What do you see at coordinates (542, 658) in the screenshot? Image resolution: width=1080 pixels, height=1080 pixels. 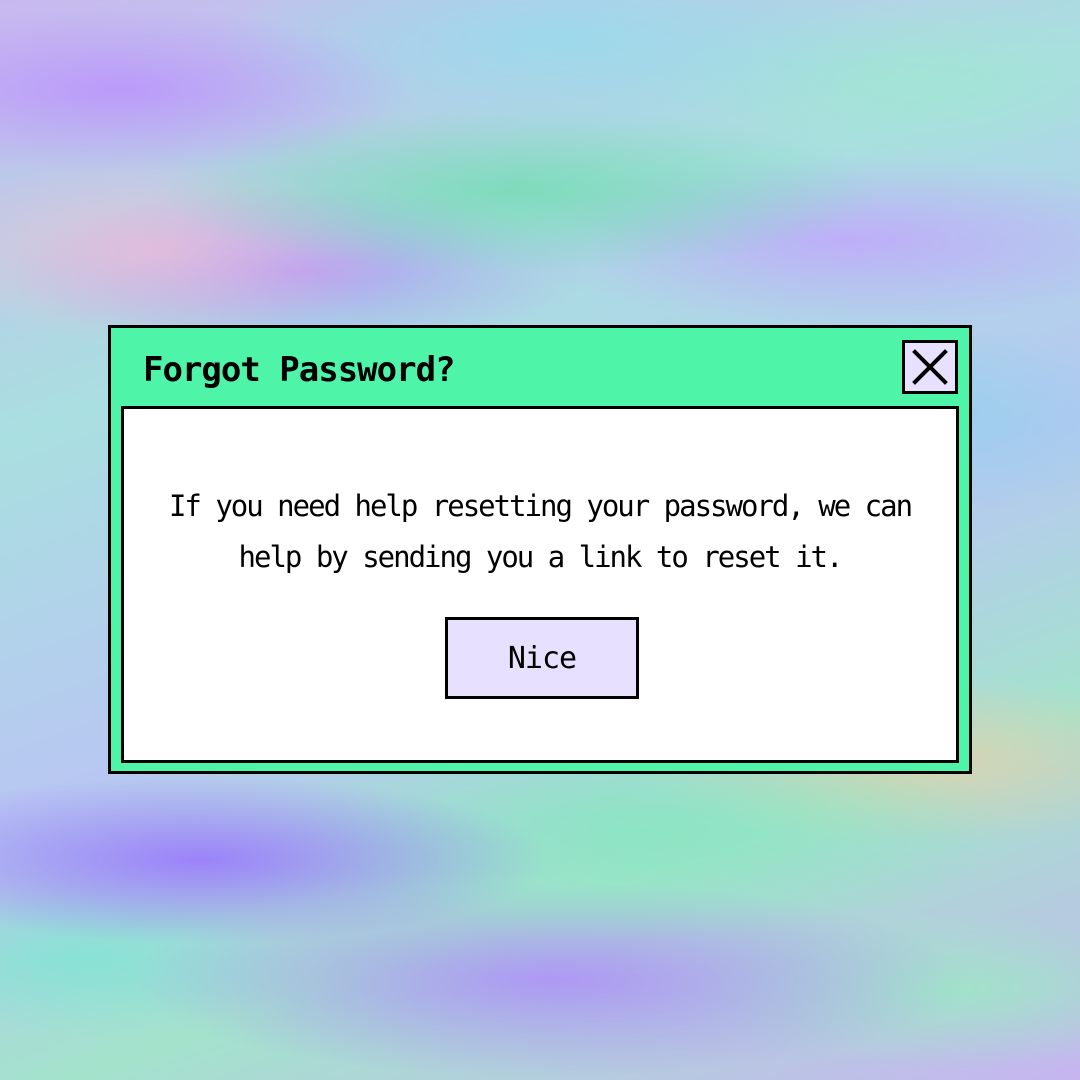 I see `nice-button: Nice` at bounding box center [542, 658].